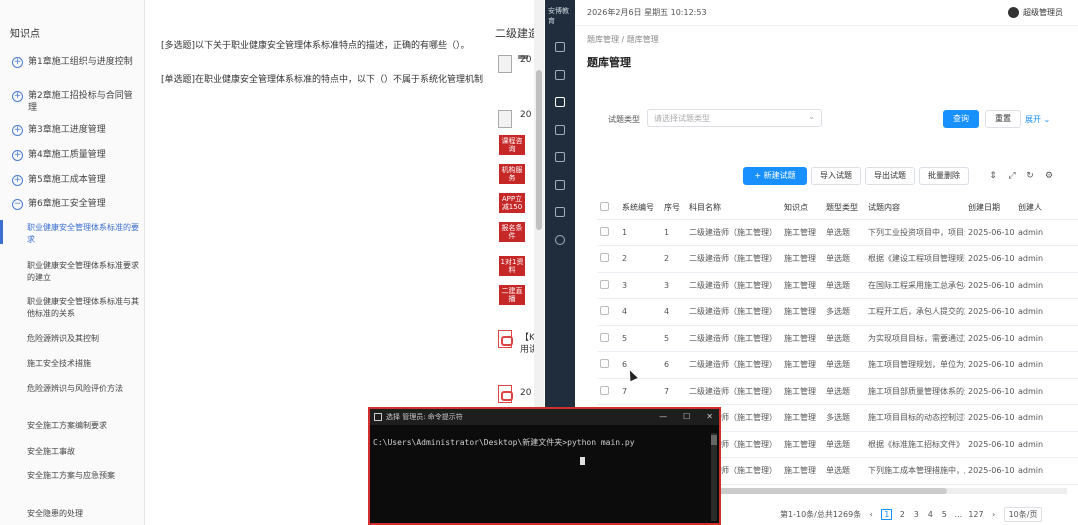 The width and height of the screenshot is (1078, 525). What do you see at coordinates (836, 176) in the screenshot?
I see `import-button: 导入试题` at bounding box center [836, 176].